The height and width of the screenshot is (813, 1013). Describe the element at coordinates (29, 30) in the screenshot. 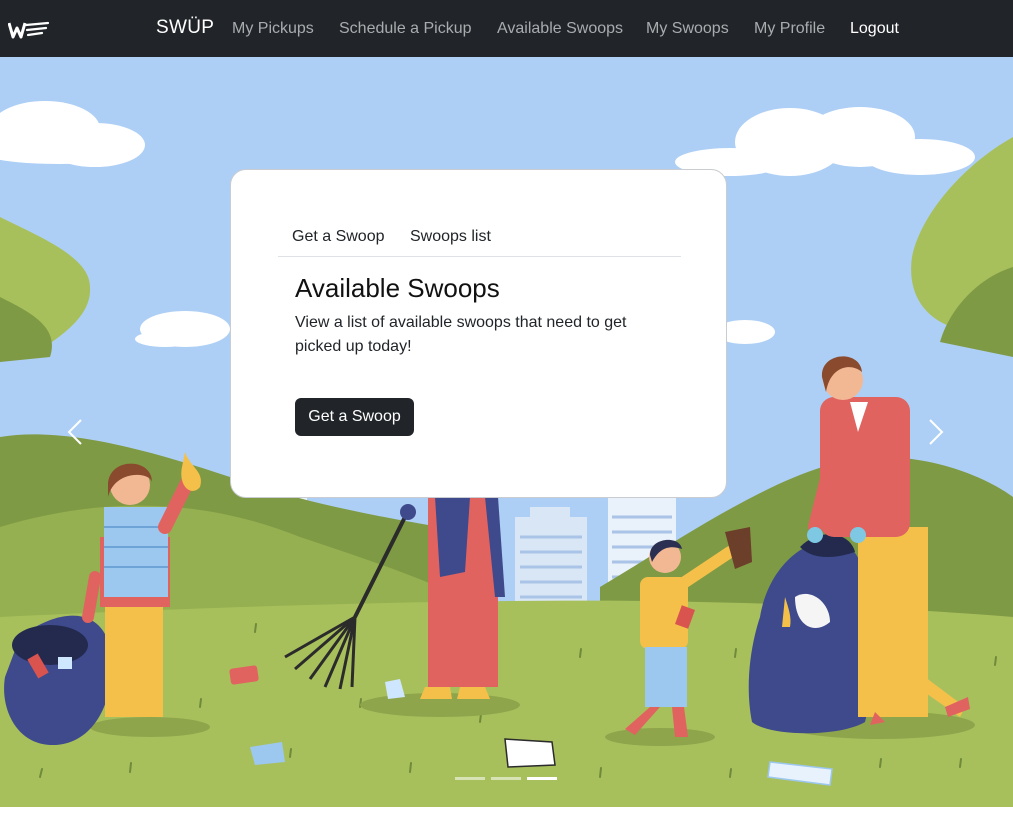

I see `swup-logo-icon` at that location.